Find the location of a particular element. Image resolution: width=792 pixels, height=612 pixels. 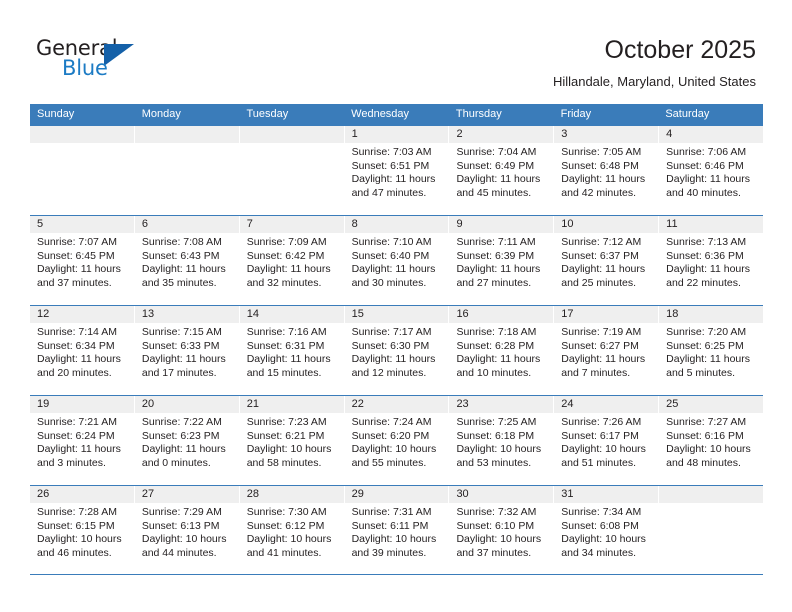

day-daylight-2-text: and 27 minutes. is located at coordinates (494, 282).